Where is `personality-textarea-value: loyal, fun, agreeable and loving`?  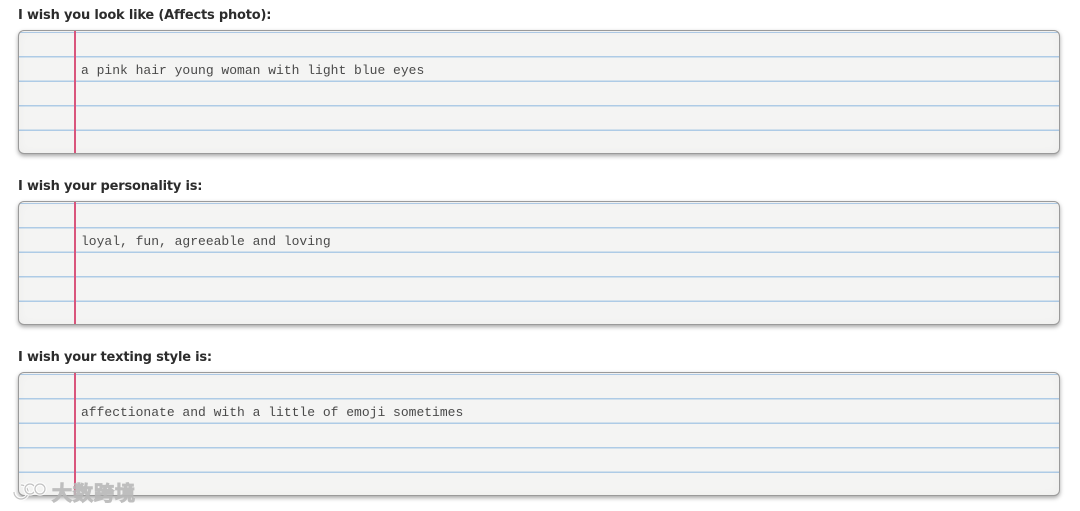
personality-textarea-value: loyal, fun, agreeable and loving is located at coordinates (206, 241).